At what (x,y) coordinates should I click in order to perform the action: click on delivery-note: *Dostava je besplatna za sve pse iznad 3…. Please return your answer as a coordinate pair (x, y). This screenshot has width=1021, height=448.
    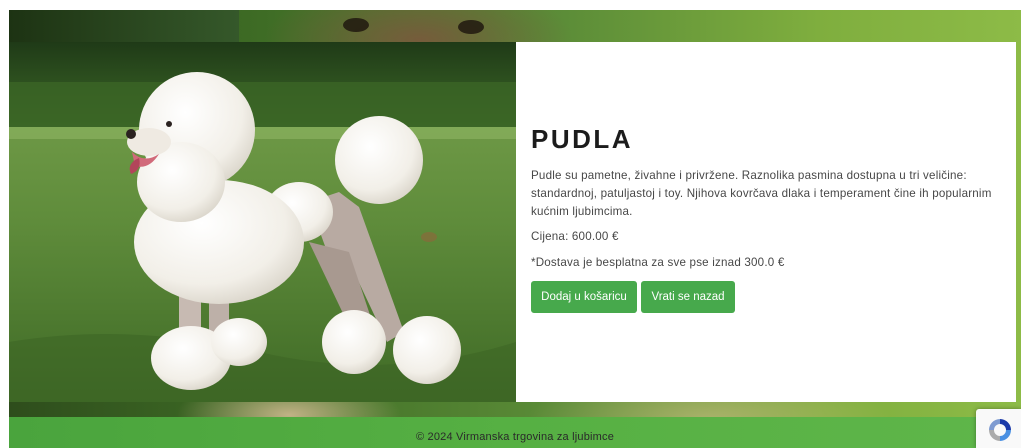
    Looking at the image, I should click on (658, 262).